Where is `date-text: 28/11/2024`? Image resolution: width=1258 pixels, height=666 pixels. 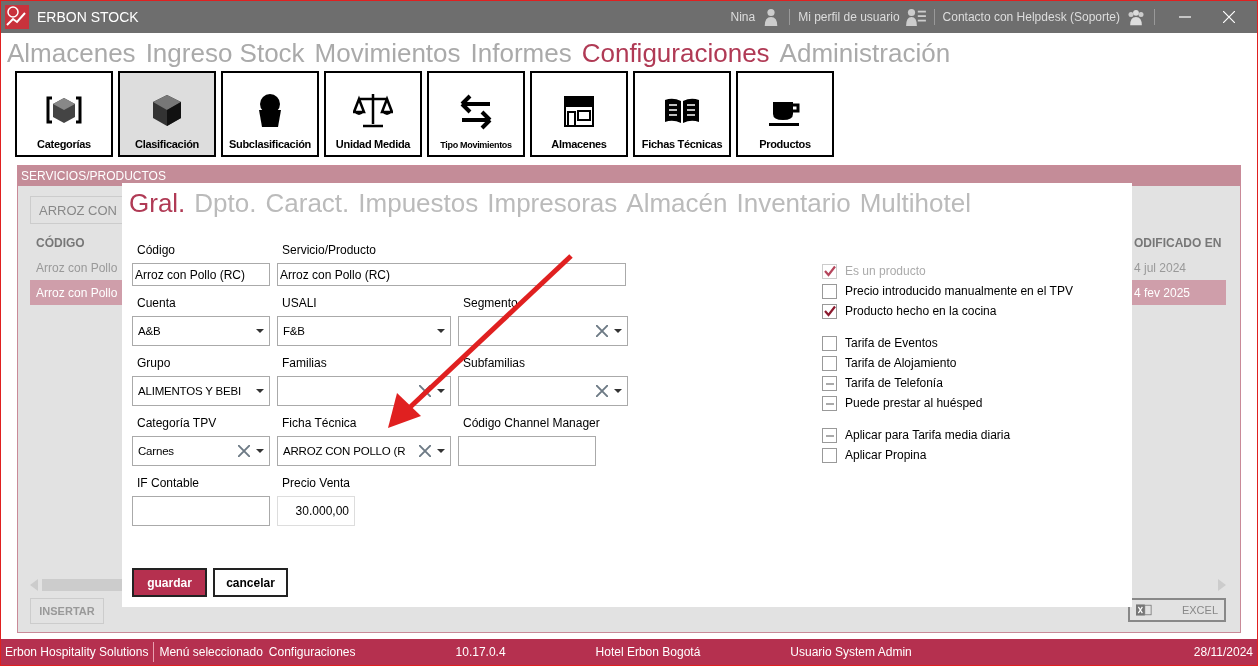
date-text: 28/11/2024 is located at coordinates (1223, 652).